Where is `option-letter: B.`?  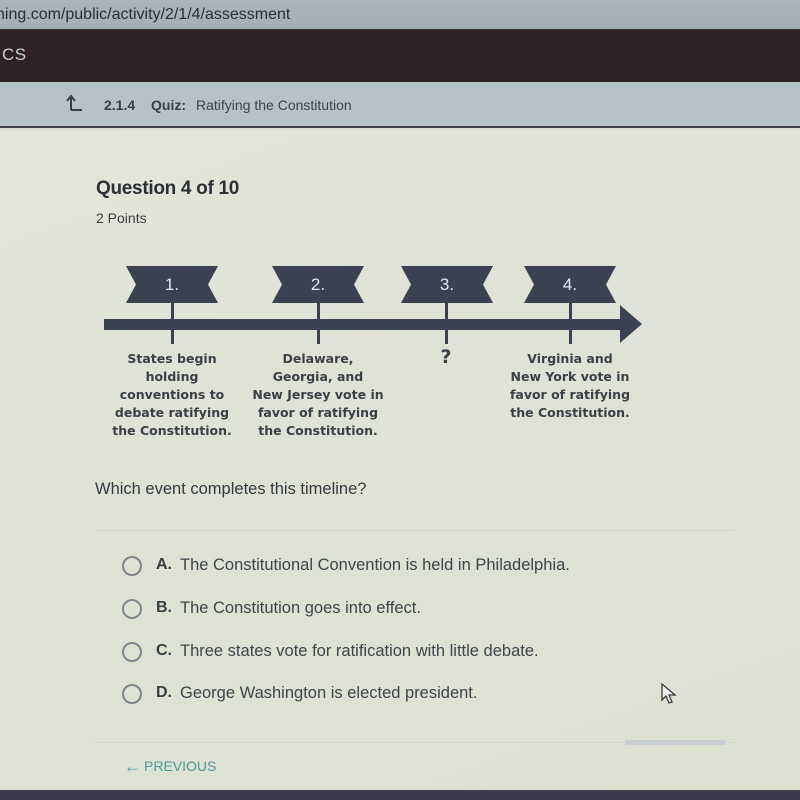
option-letter: B. is located at coordinates (164, 607).